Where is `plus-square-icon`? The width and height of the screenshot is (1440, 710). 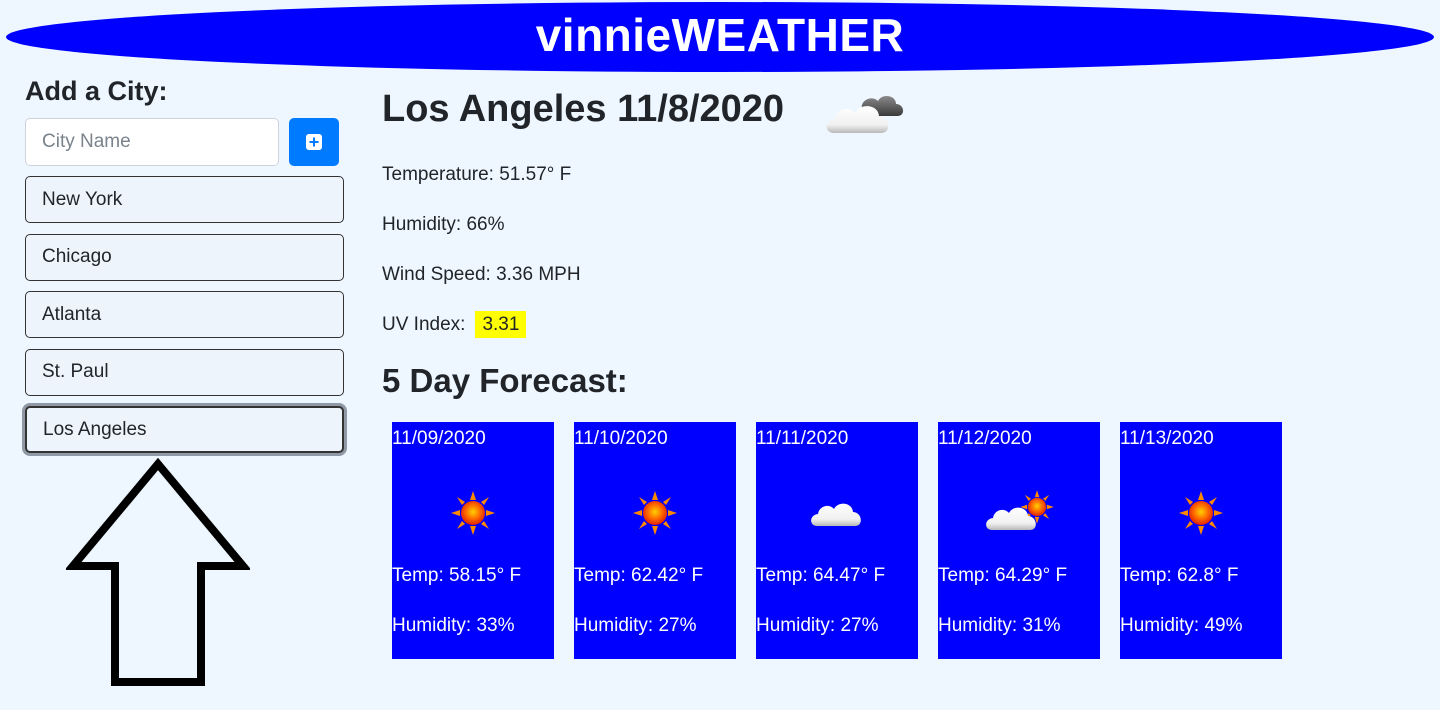 plus-square-icon is located at coordinates (314, 142).